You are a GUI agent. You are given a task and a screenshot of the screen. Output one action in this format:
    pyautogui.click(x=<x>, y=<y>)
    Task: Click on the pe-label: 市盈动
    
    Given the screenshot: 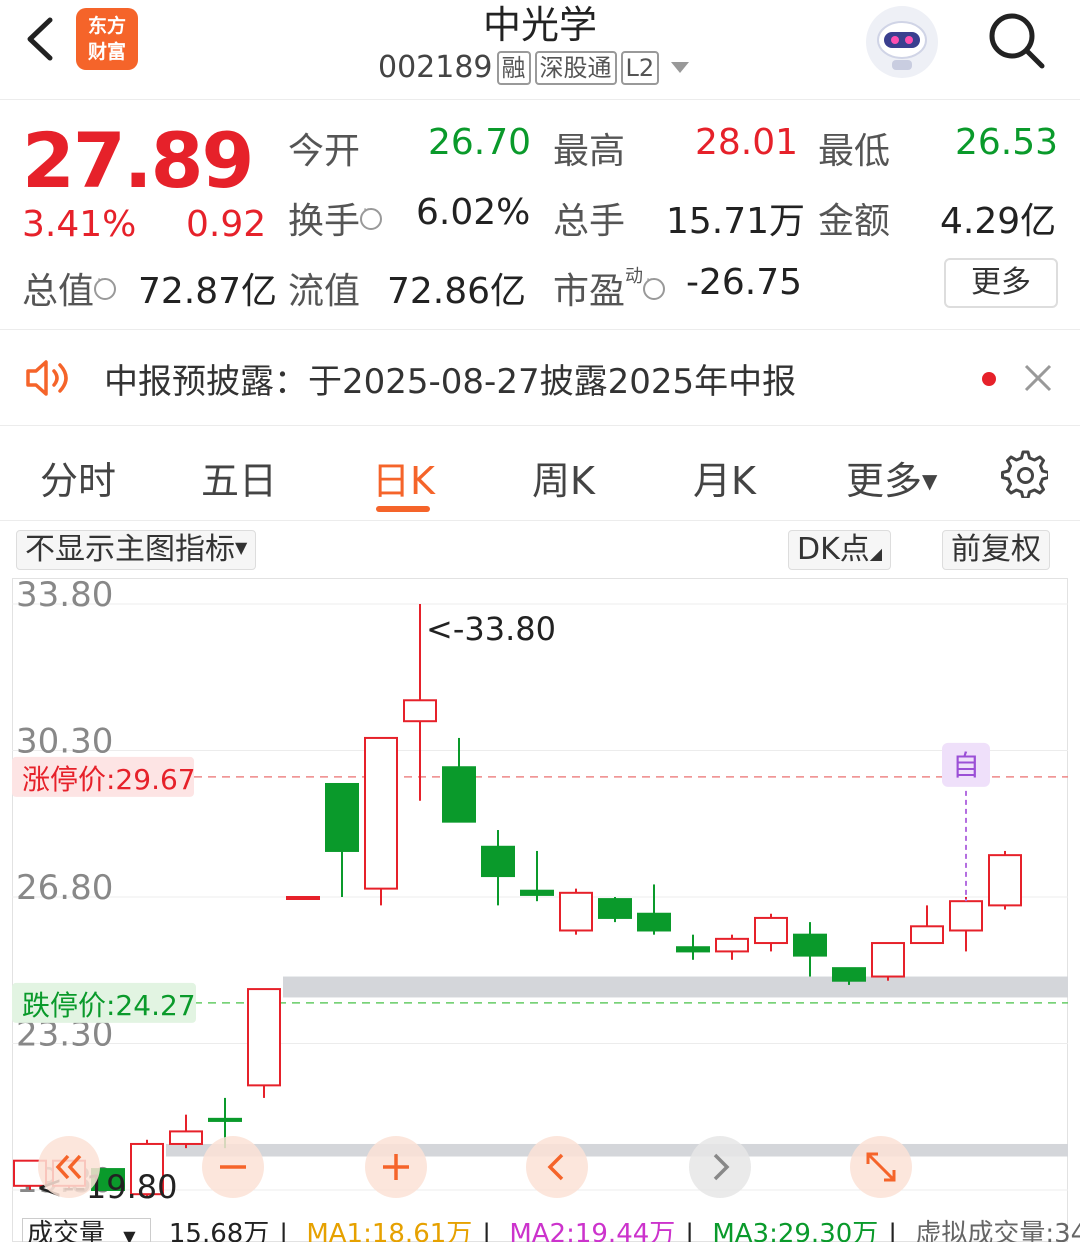 What is the action you would take?
    pyautogui.click(x=609, y=288)
    